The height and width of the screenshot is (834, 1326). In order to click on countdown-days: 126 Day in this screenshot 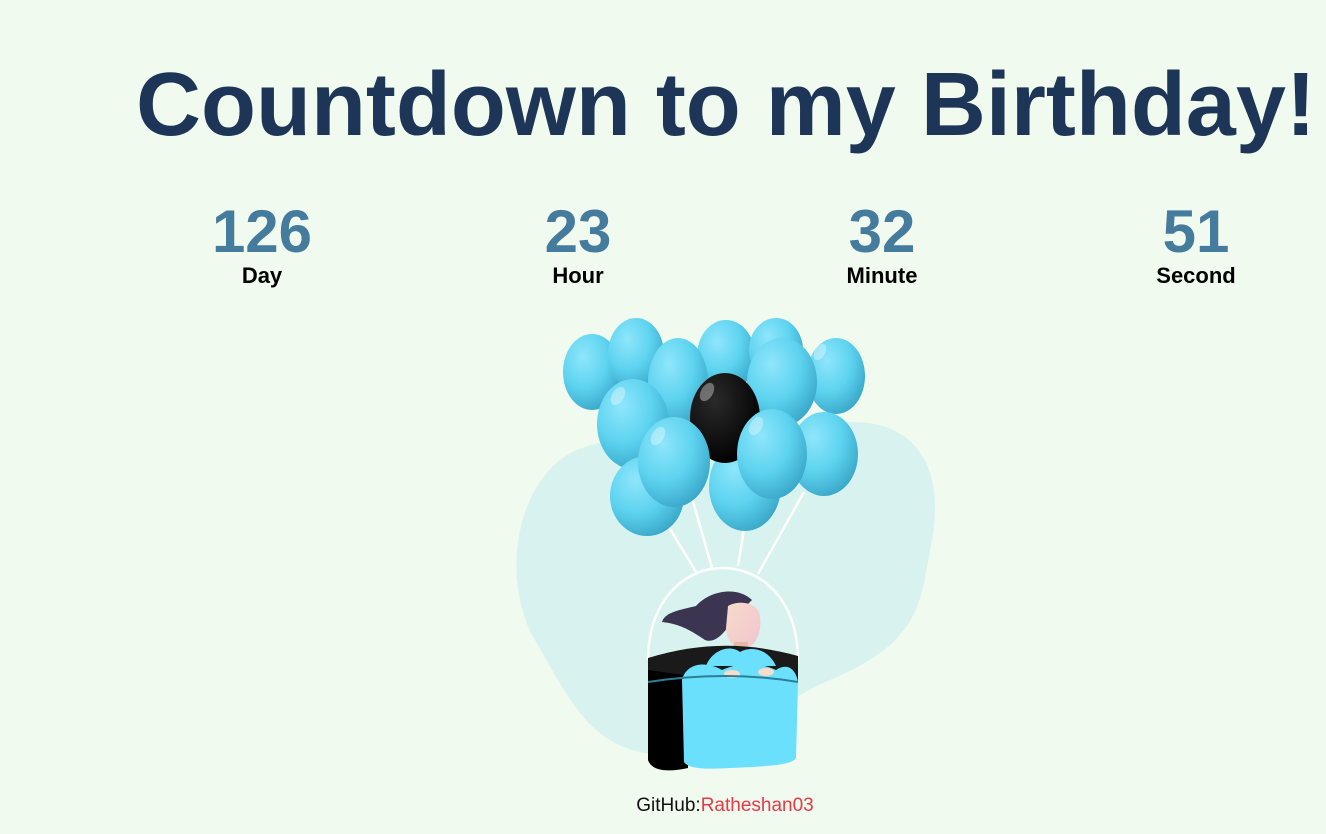, I will do `click(262, 242)`.